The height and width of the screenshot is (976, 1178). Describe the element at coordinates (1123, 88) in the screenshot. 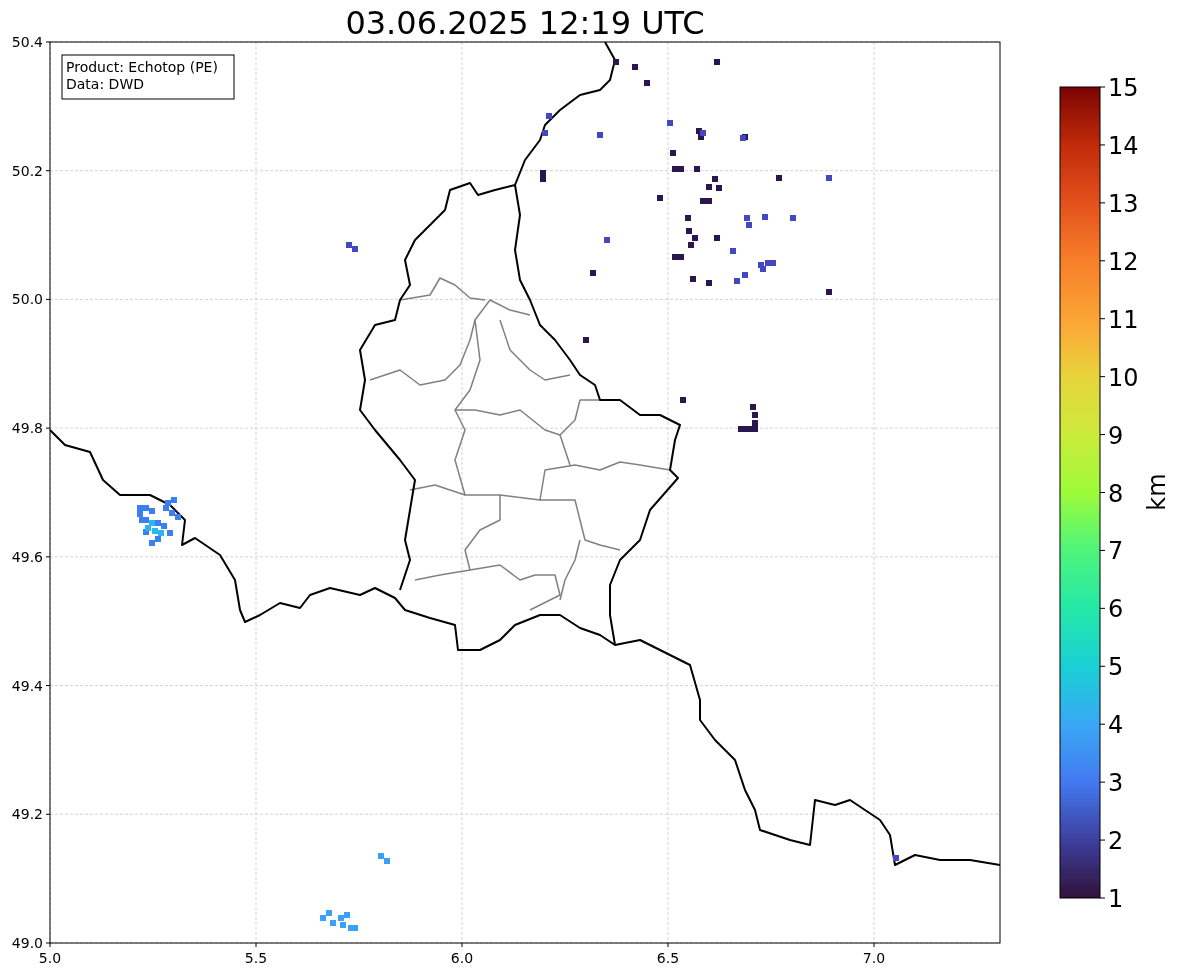

I see `colorbar-tick-label: 15` at that location.